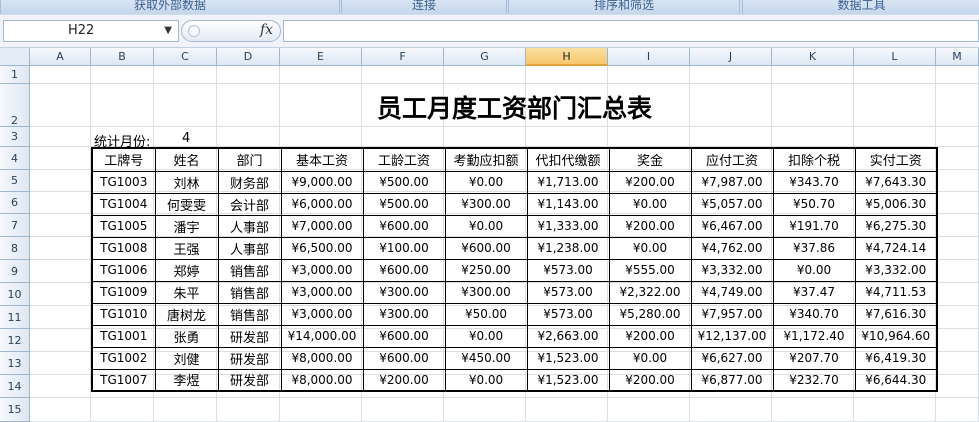 The height and width of the screenshot is (422, 979). Describe the element at coordinates (732, 292) in the screenshot. I see `table-cell: ¥4,749.00` at that location.